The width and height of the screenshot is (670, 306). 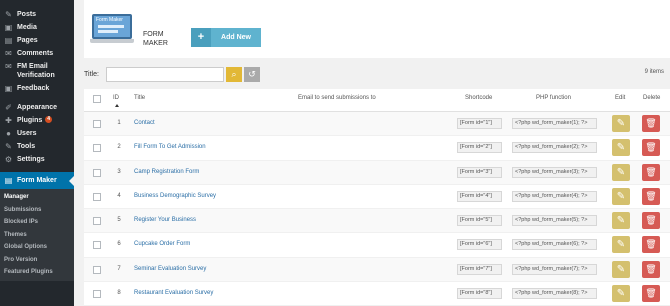 I want to click on sidebar-item-feedback: ▣ Feedback, so click(x=37, y=88).